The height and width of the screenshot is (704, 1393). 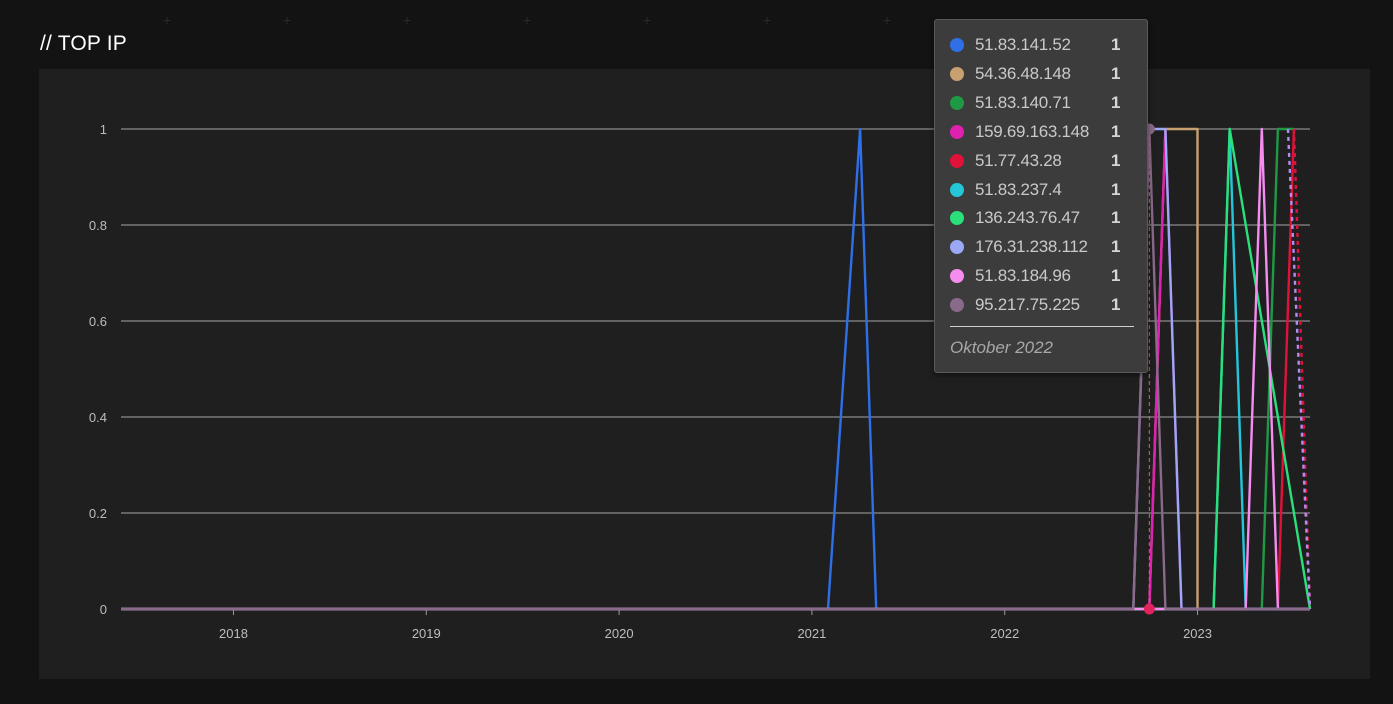 What do you see at coordinates (1023, 44) in the screenshot?
I see `tooltip-series-name: 51.83.141.52` at bounding box center [1023, 44].